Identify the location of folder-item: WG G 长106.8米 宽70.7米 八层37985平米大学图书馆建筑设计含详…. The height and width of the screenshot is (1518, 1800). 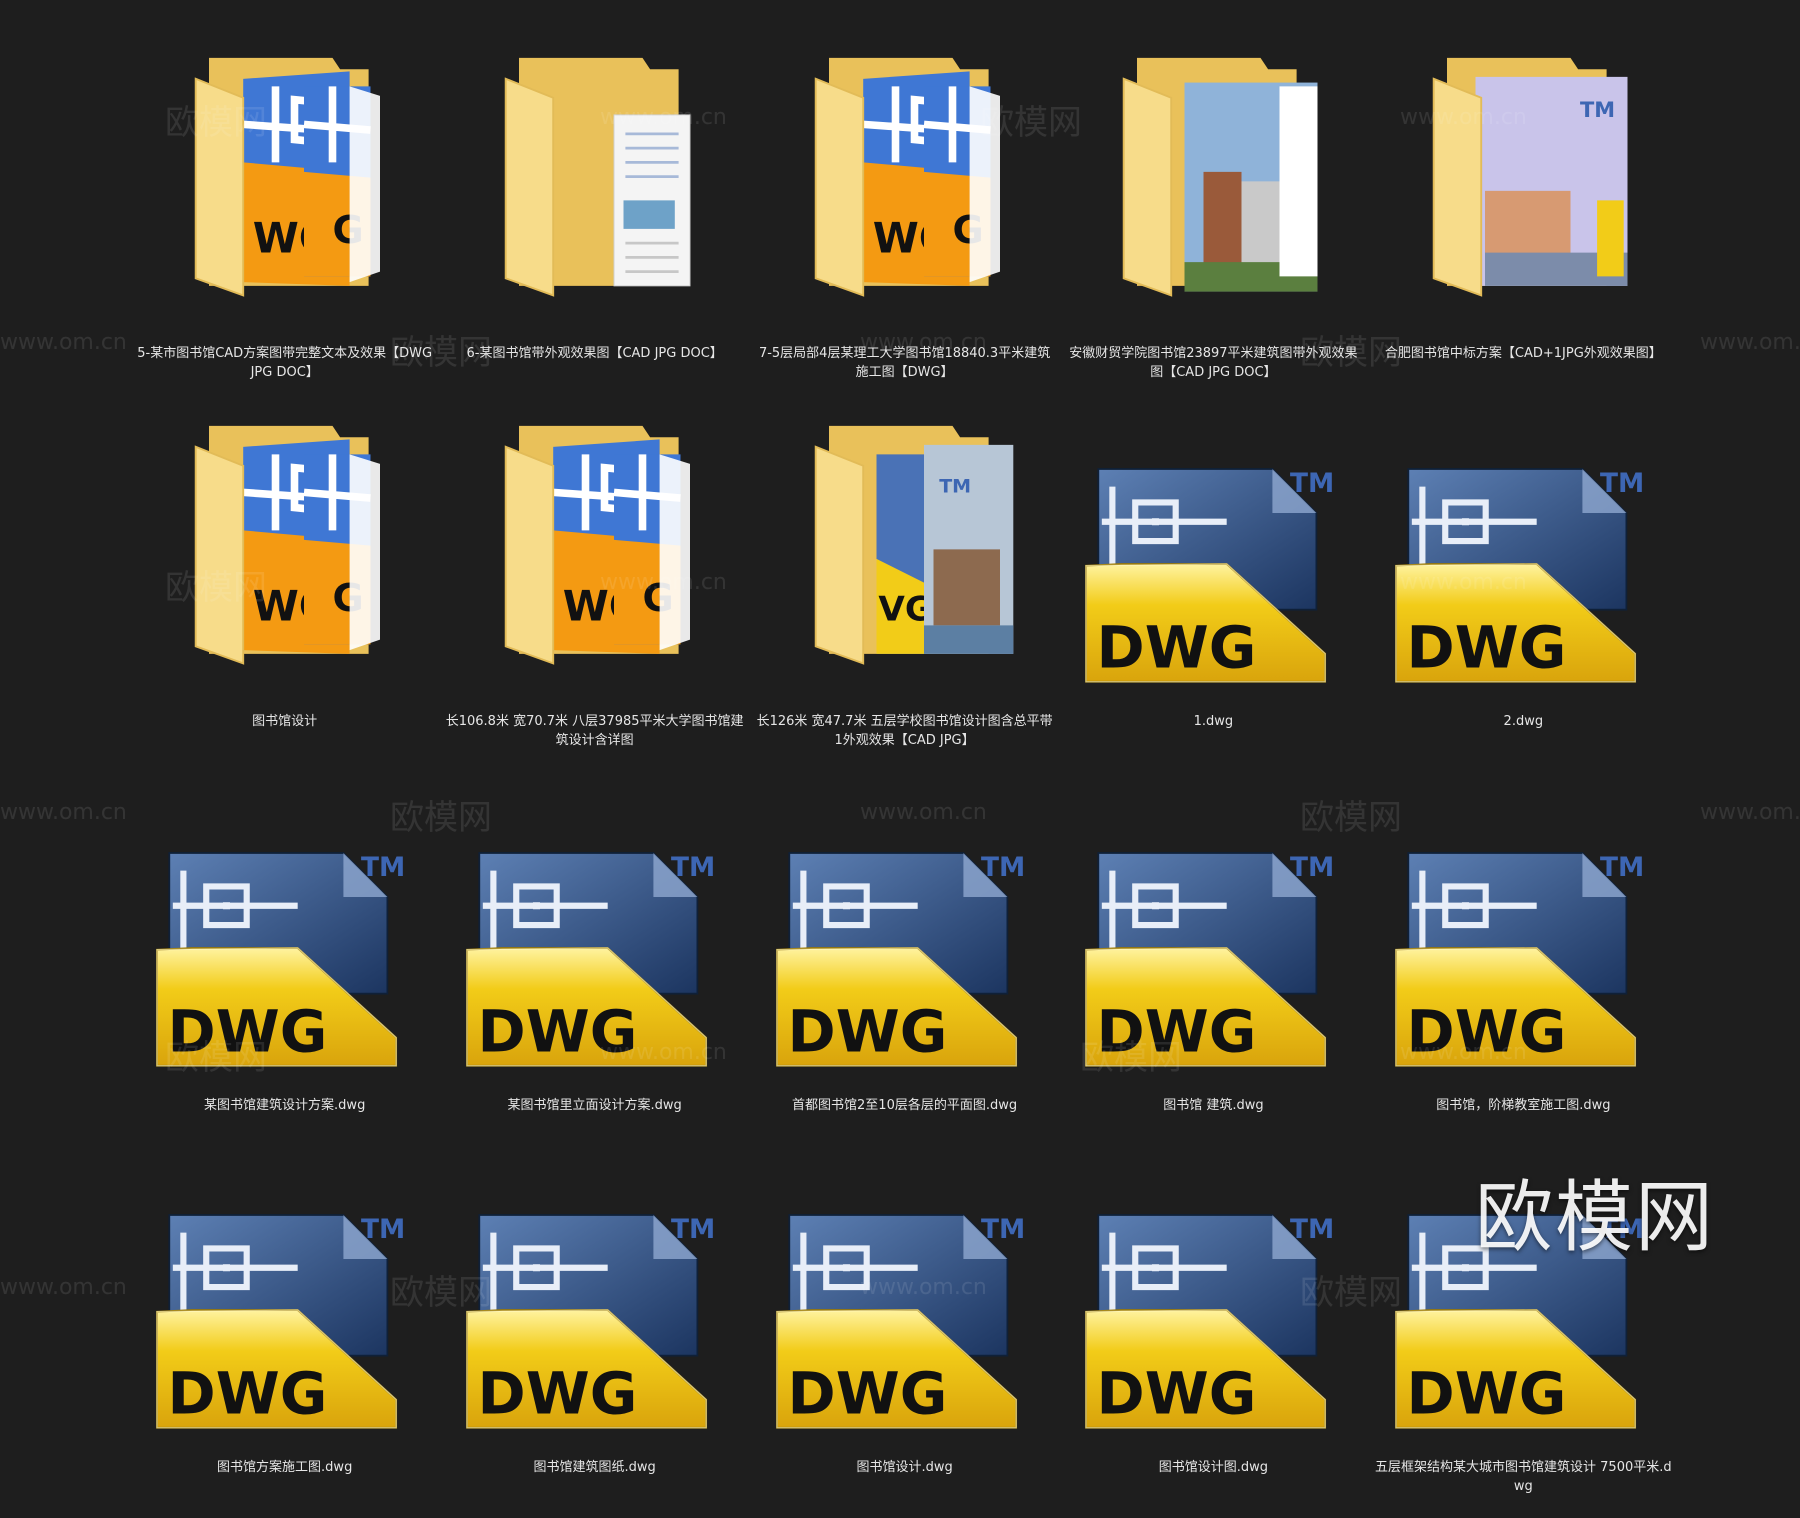
(595, 592).